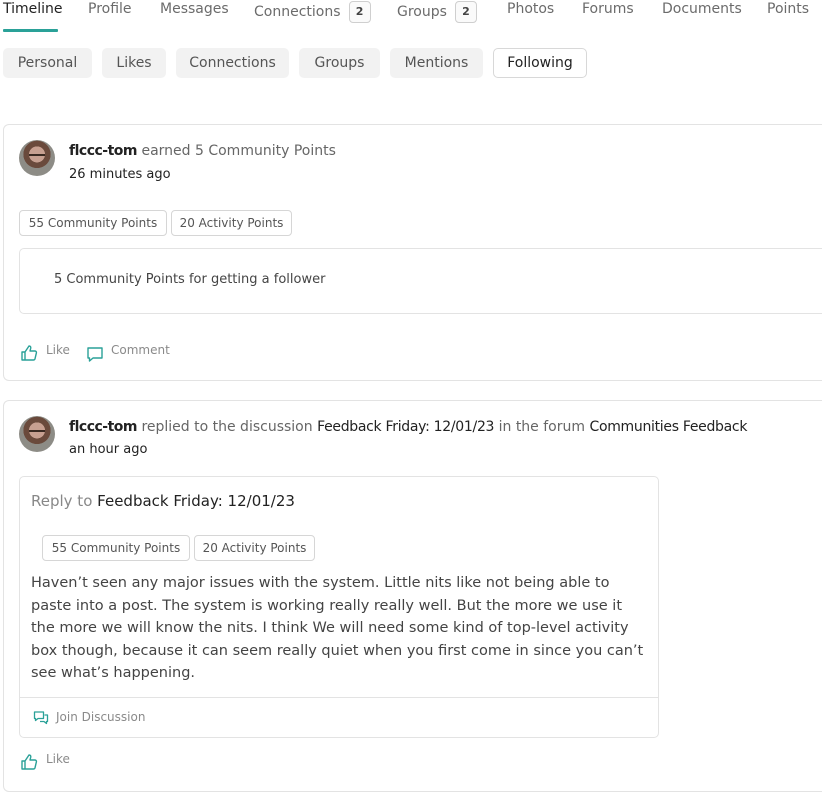  What do you see at coordinates (33, 9) in the screenshot?
I see `tab-timeline: Timeline` at bounding box center [33, 9].